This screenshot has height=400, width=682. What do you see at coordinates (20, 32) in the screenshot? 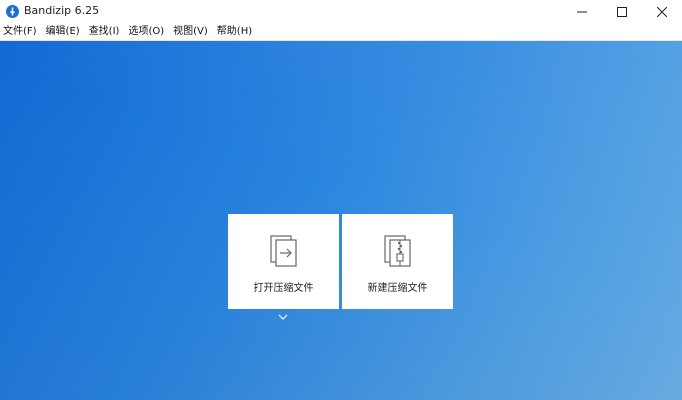
I see `menu-file: 文件(F)` at bounding box center [20, 32].